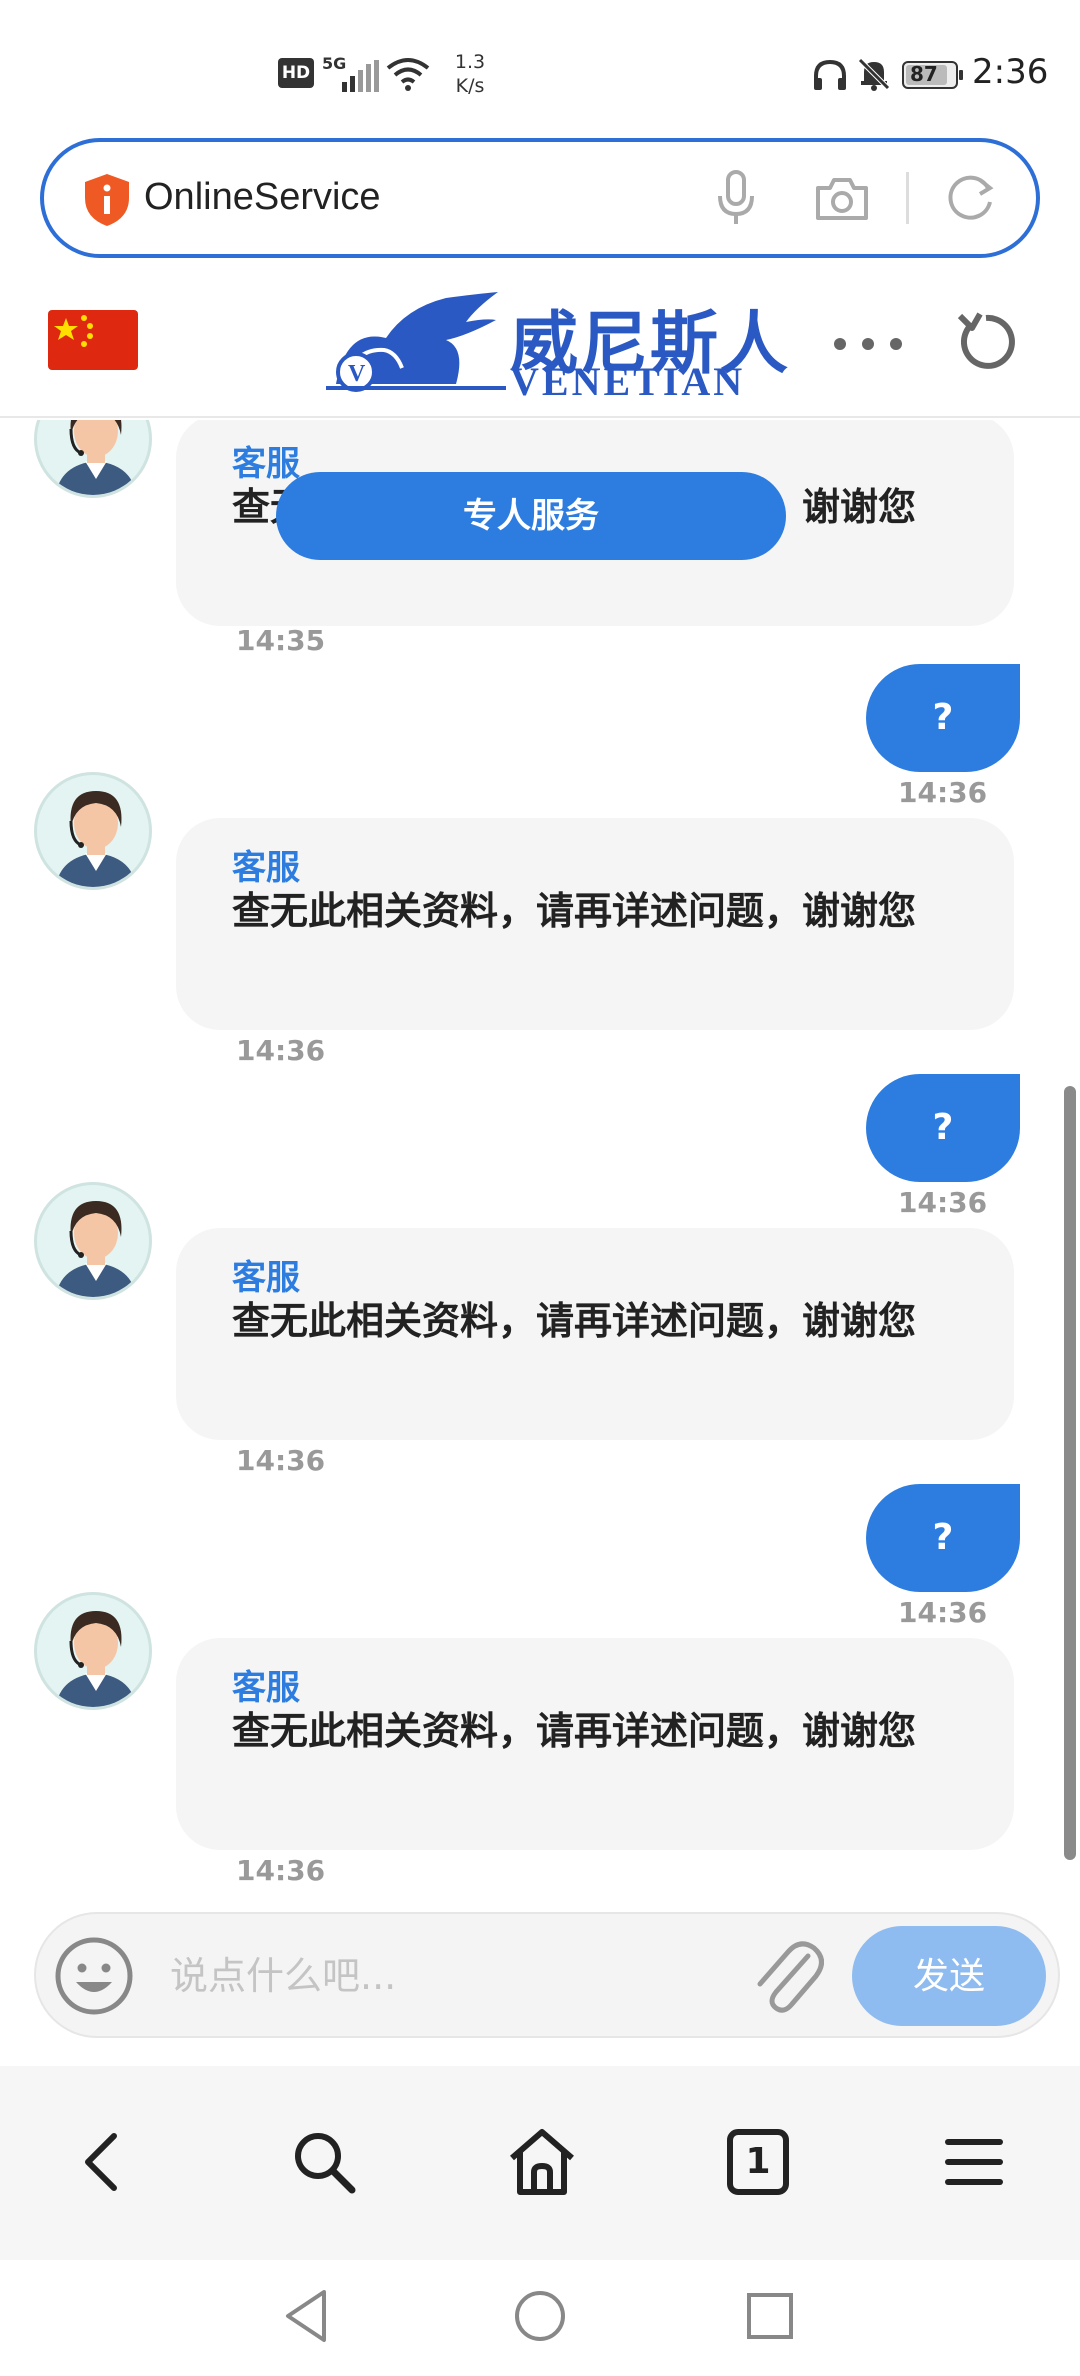 The width and height of the screenshot is (1080, 2376). I want to click on headphone-icon, so click(830, 74).